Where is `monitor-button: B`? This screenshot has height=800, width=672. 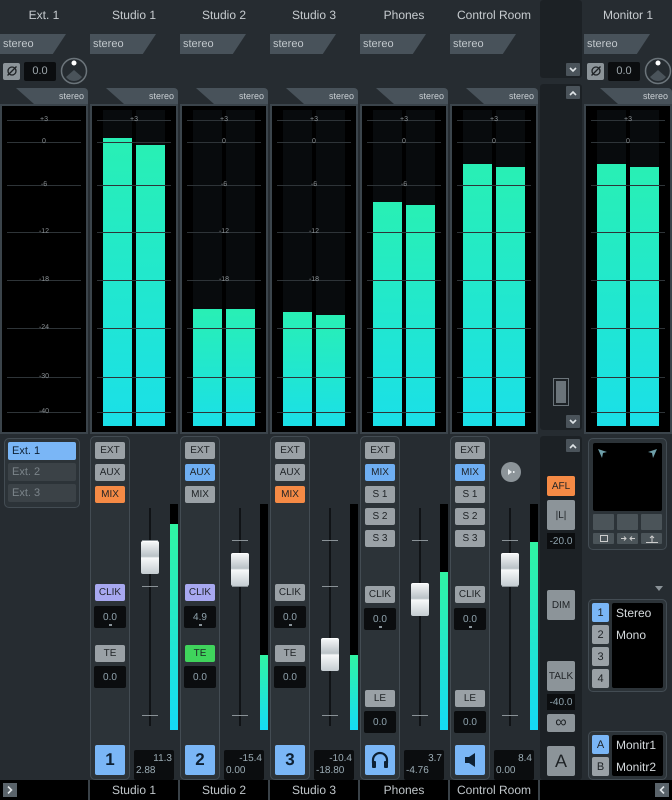
monitor-button: B is located at coordinates (600, 766).